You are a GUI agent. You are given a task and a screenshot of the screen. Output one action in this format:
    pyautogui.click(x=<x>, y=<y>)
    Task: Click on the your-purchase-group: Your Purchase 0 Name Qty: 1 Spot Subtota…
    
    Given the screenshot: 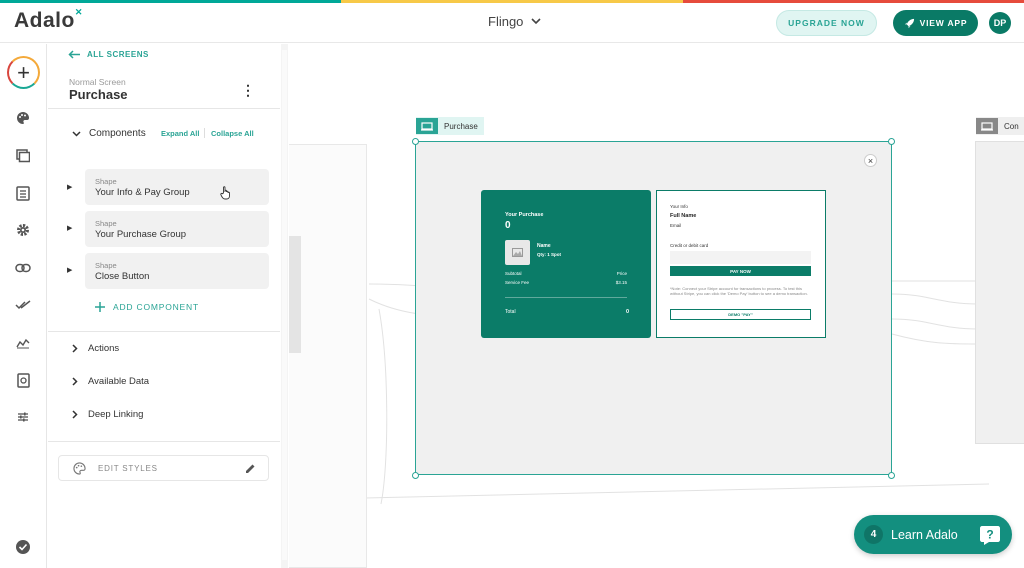 What is the action you would take?
    pyautogui.click(x=566, y=264)
    